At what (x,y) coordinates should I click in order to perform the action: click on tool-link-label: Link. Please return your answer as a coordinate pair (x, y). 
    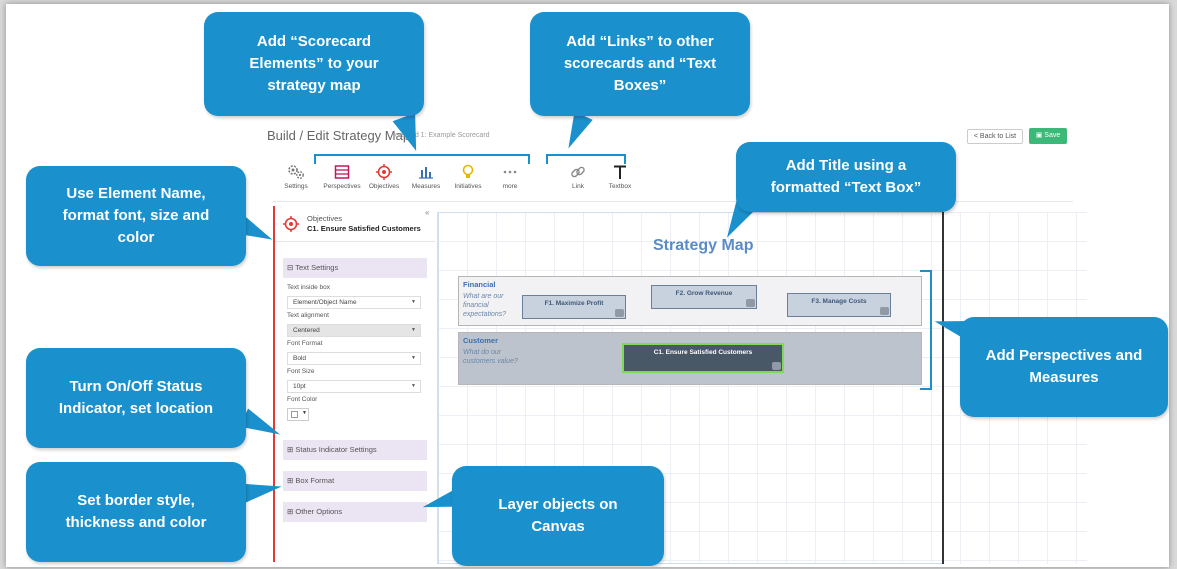
    Looking at the image, I should click on (578, 186).